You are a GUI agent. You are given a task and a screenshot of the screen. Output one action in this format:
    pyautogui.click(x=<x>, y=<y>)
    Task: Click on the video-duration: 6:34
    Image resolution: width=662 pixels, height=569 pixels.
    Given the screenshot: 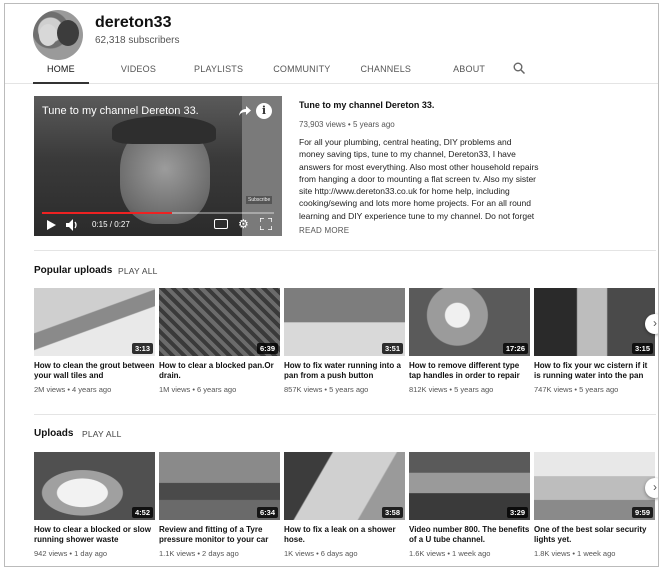 What is the action you would take?
    pyautogui.click(x=267, y=512)
    